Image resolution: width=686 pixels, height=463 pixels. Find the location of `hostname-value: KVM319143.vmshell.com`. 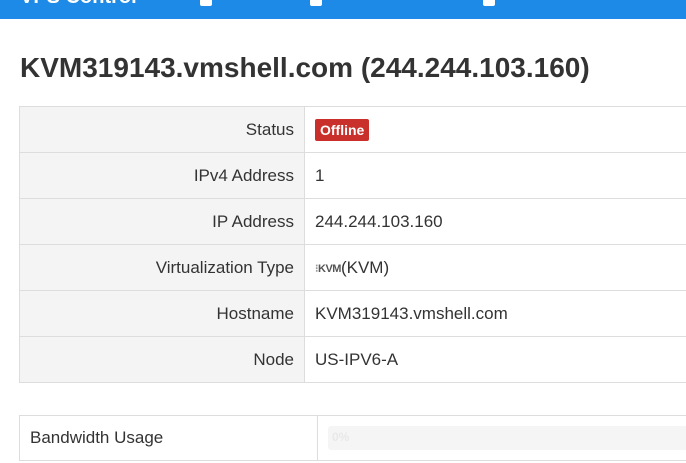

hostname-value: KVM319143.vmshell.com is located at coordinates (495, 313).